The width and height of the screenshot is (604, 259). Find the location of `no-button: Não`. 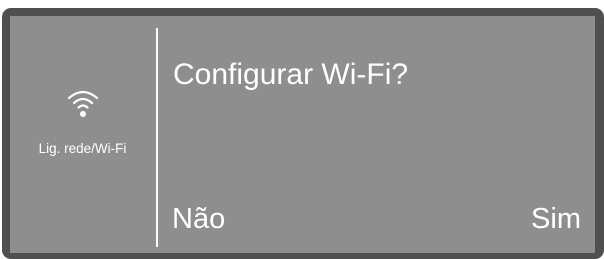

no-button: Não is located at coordinates (198, 219).